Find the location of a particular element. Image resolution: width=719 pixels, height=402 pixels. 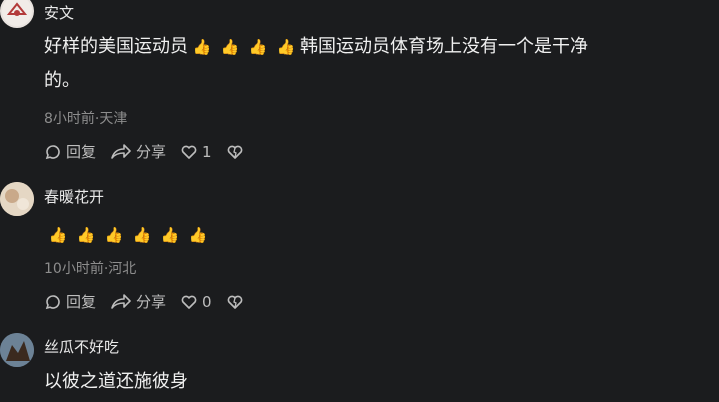

username: 春暖花开 is located at coordinates (74, 196).